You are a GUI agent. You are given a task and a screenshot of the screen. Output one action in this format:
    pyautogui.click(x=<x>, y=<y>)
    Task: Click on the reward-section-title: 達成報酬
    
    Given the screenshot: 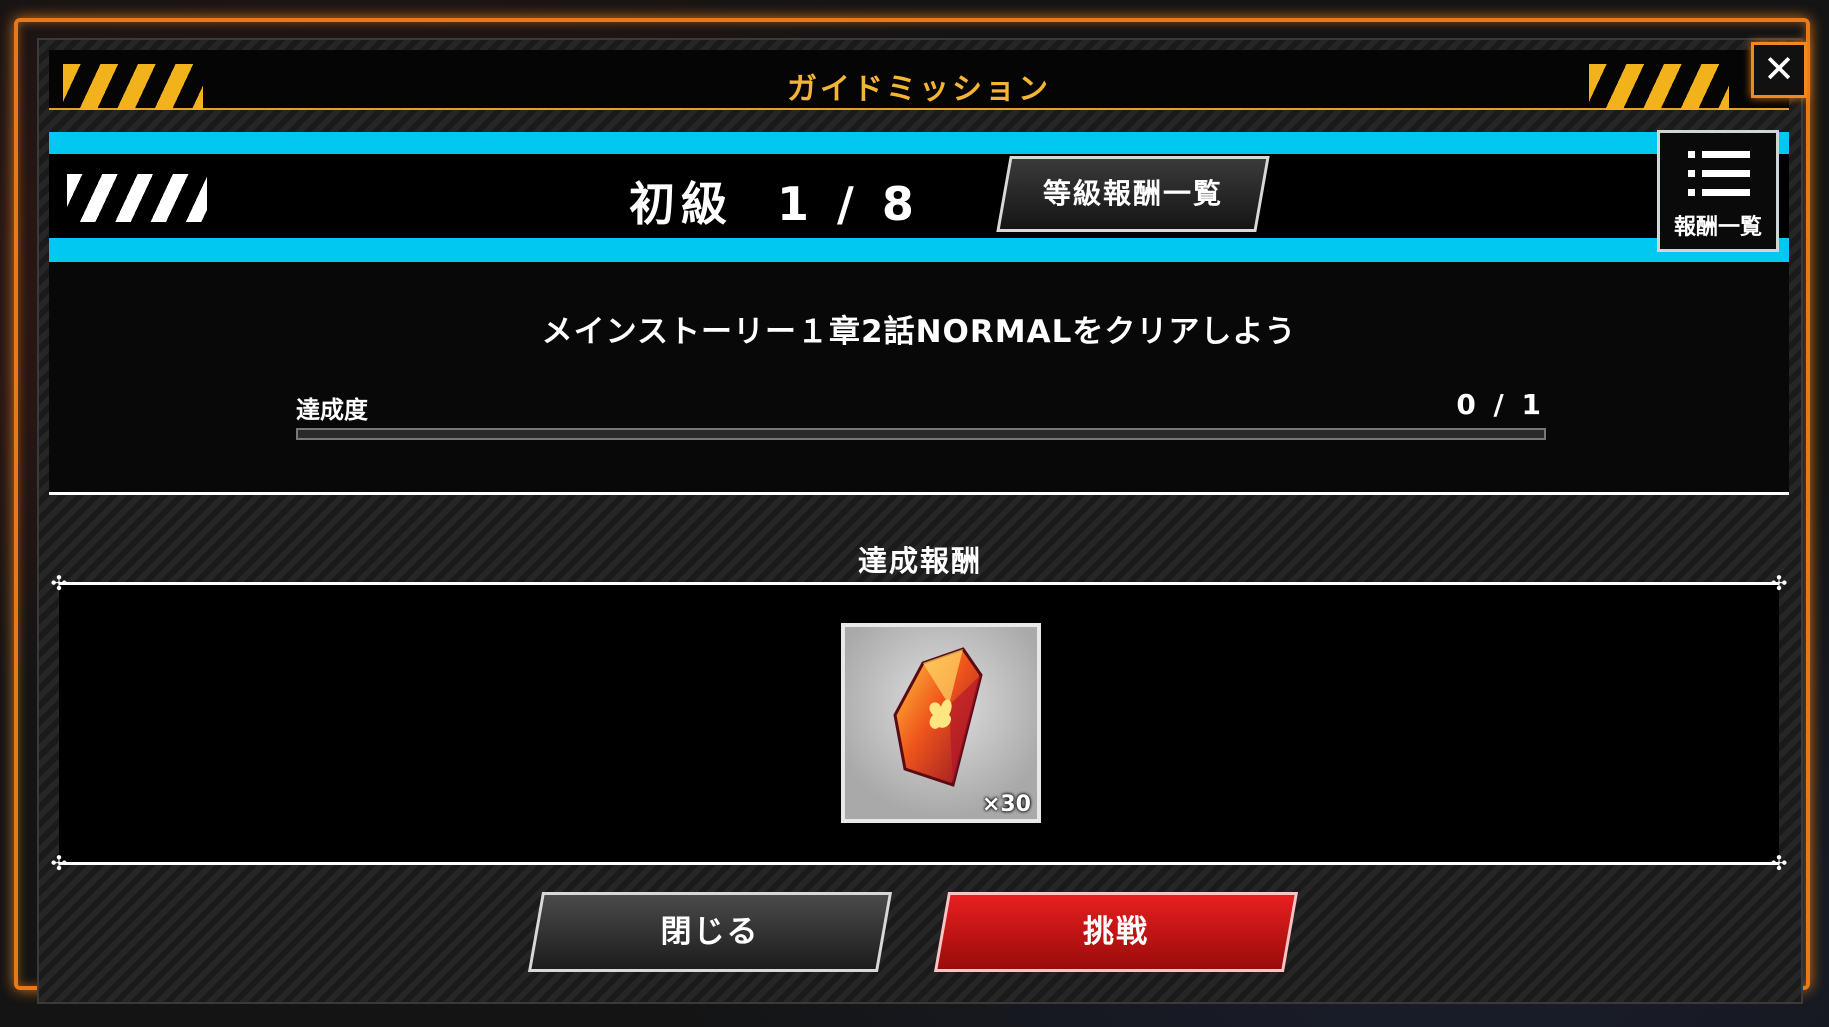 What is the action you would take?
    pyautogui.click(x=919, y=561)
    